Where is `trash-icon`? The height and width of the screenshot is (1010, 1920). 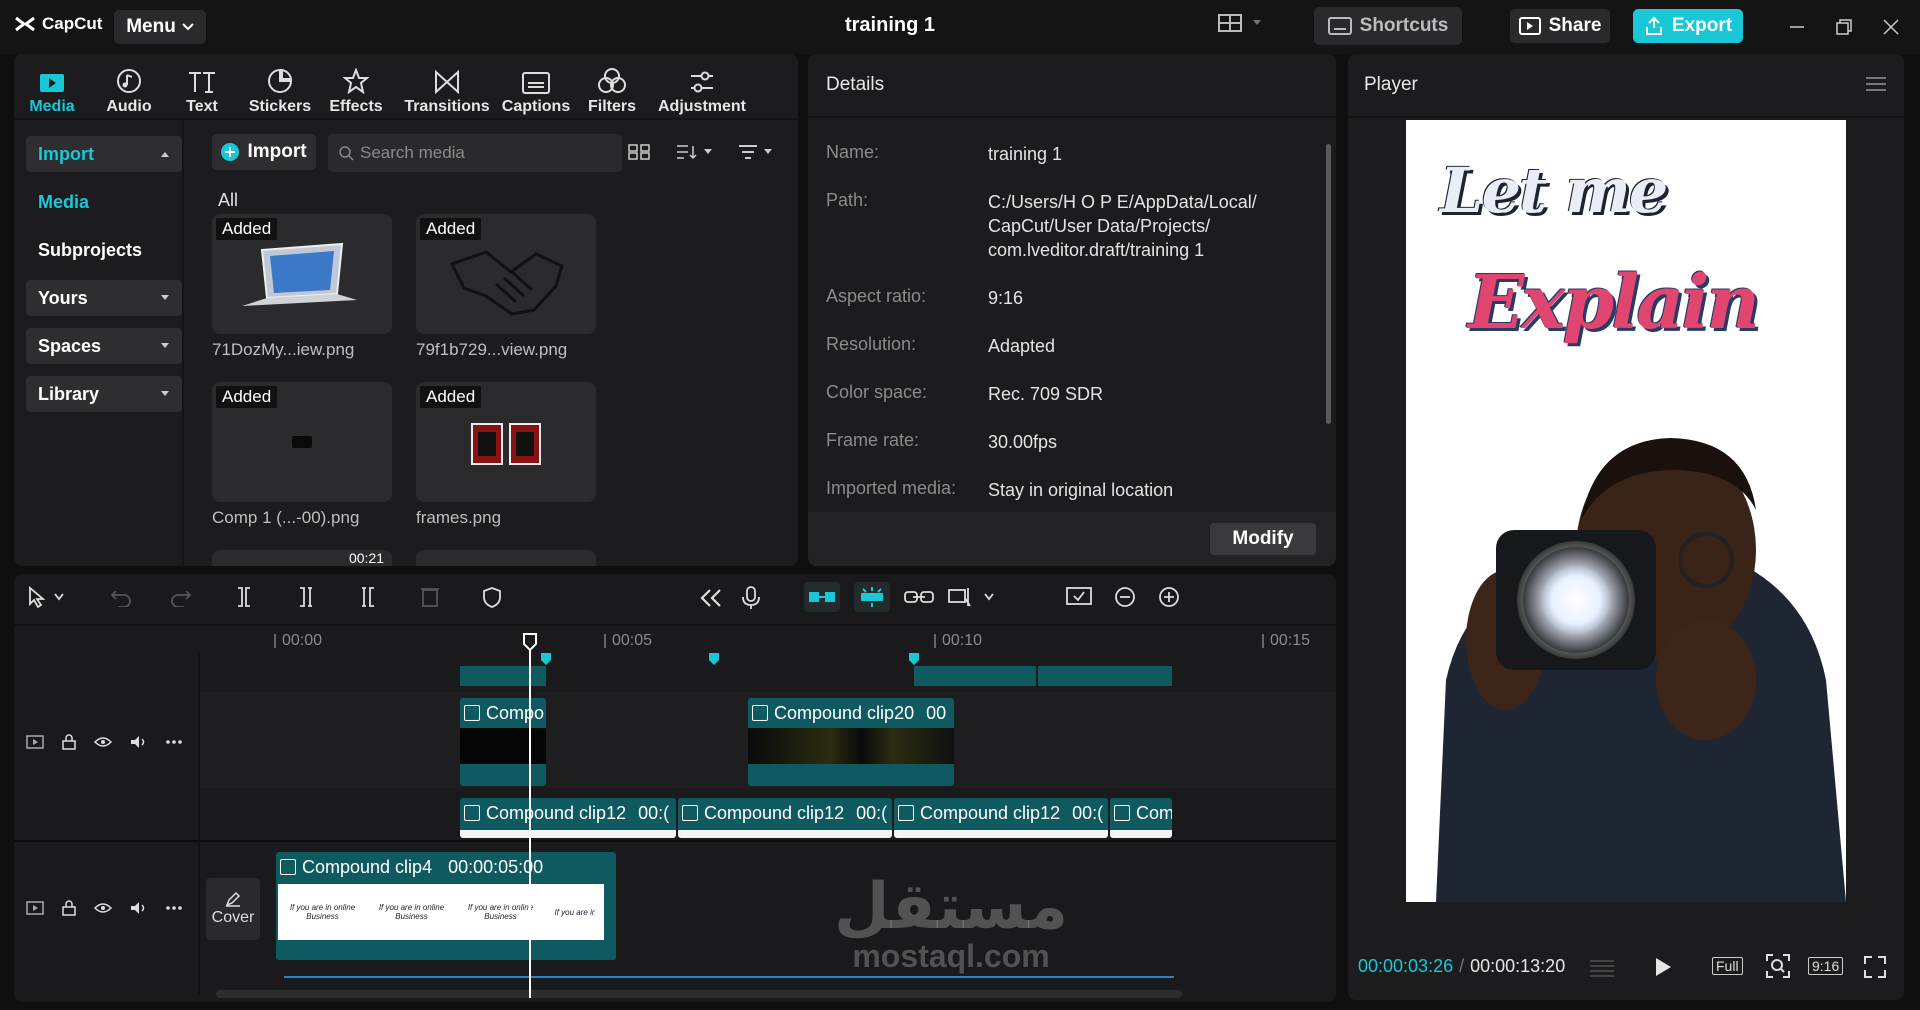
trash-icon is located at coordinates (430, 597).